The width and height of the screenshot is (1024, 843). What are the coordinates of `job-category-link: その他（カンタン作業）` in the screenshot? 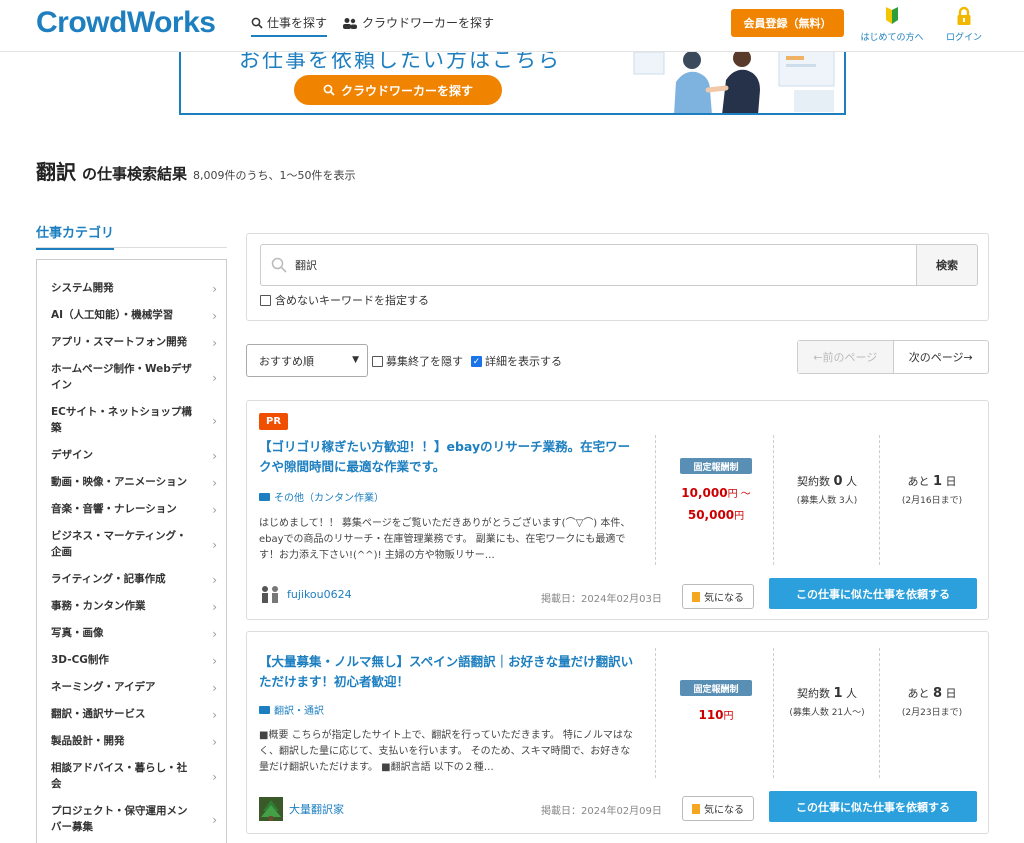 It's located at (321, 496).